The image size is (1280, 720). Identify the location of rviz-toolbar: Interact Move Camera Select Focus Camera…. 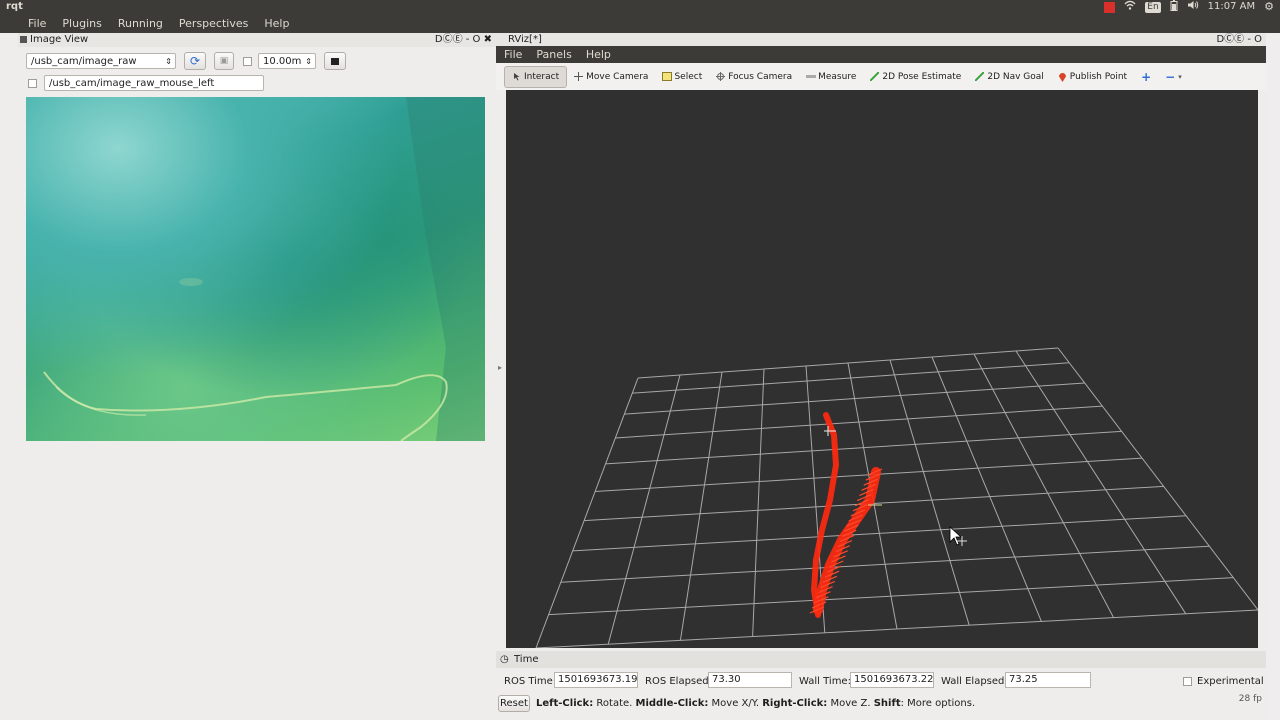
(881, 76).